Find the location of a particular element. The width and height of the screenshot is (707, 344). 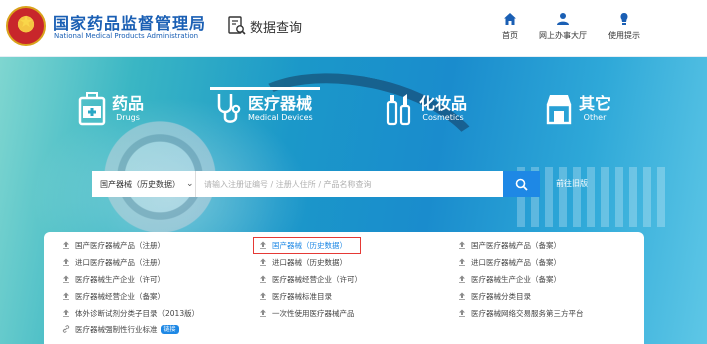

data-query-title: 数据查询 is located at coordinates (265, 26).